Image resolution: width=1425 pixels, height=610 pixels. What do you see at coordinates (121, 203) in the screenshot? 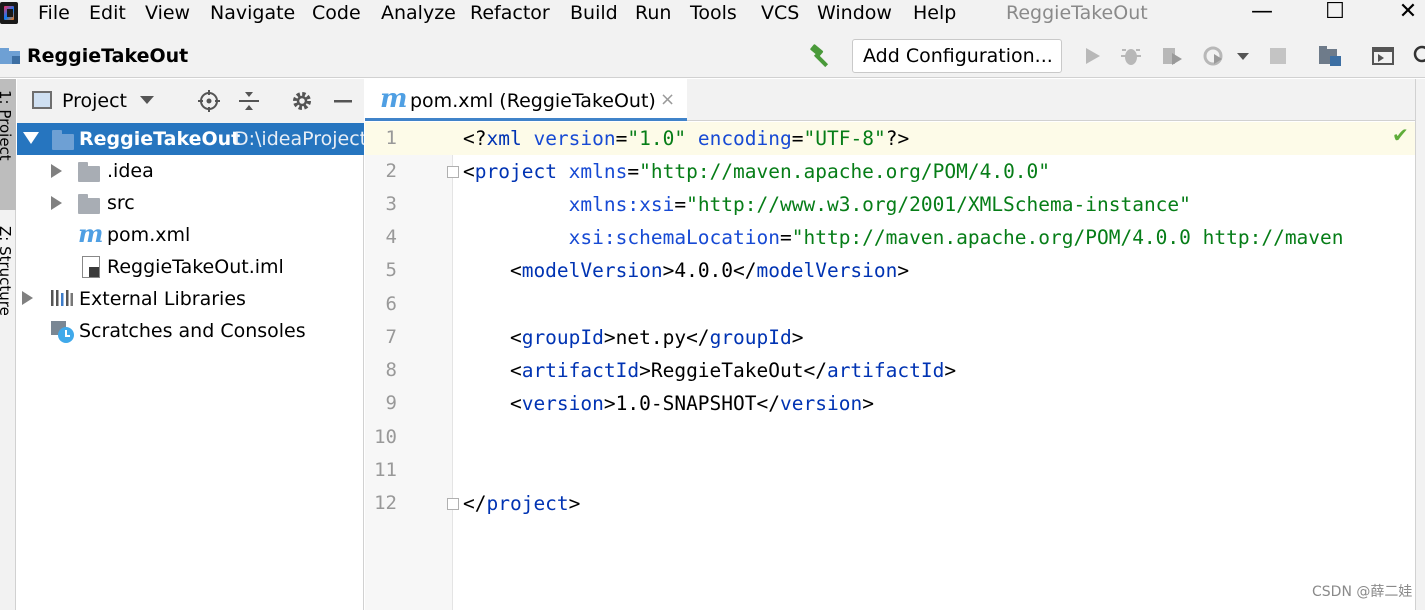
I see `tree-item-src: src` at bounding box center [121, 203].